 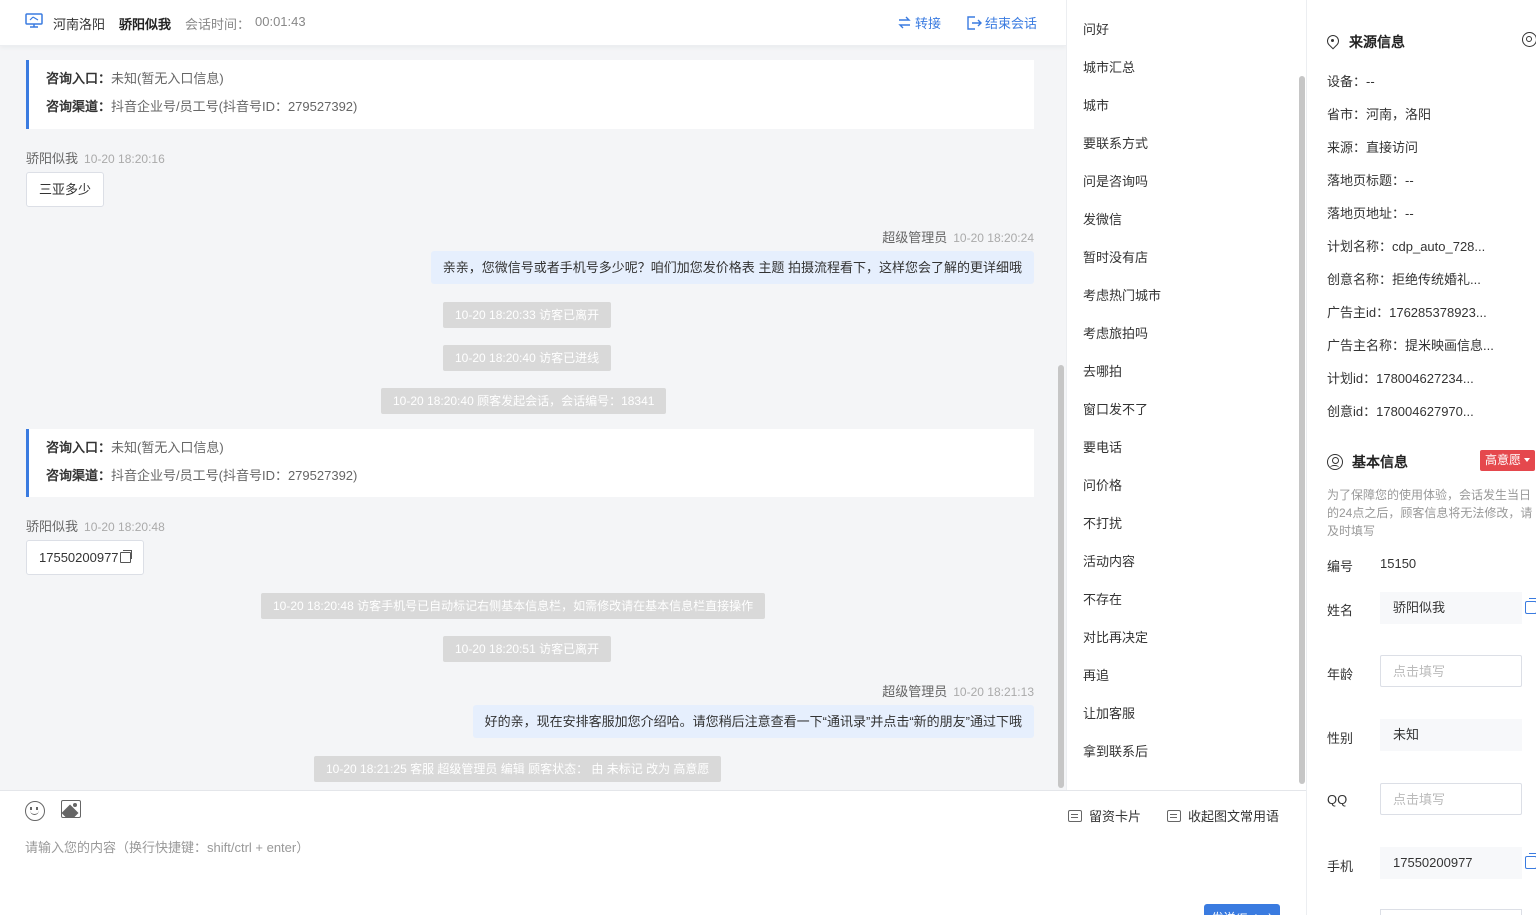 I want to click on transfer-button: 转接, so click(x=919, y=22).